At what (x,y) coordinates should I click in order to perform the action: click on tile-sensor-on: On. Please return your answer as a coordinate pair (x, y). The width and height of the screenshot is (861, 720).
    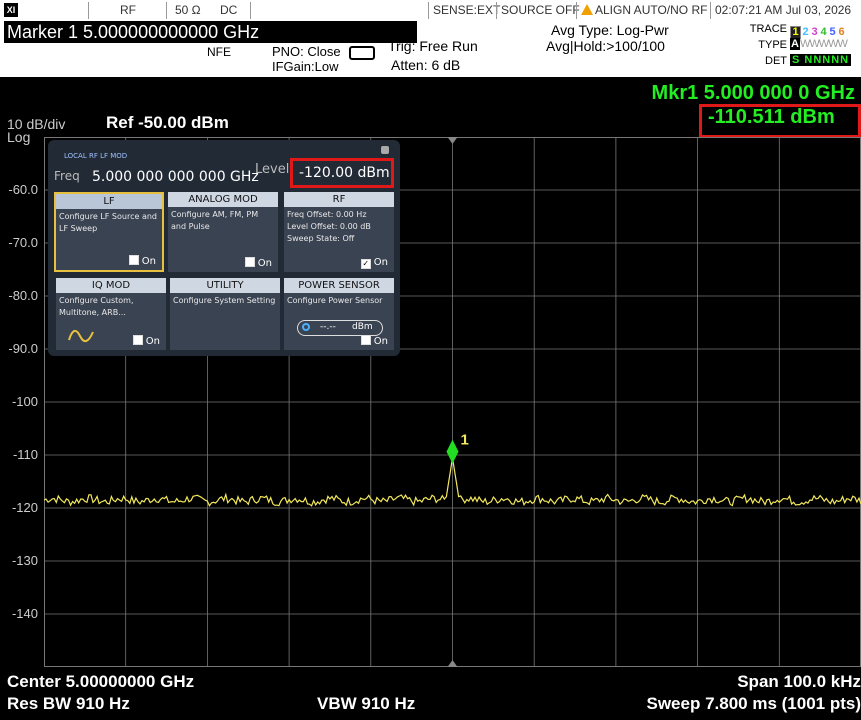
    Looking at the image, I should click on (380, 341).